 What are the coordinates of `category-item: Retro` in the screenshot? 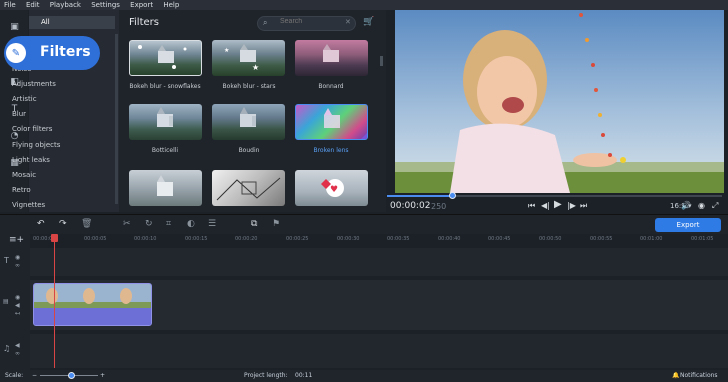 It's located at (21, 190).